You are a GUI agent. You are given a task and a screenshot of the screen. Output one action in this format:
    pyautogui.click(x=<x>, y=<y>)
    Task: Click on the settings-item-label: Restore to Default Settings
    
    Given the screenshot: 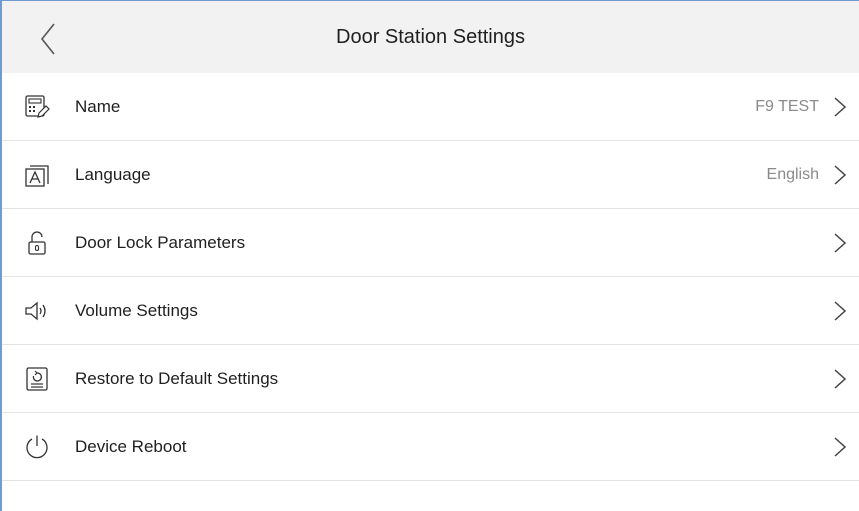 What is the action you would take?
    pyautogui.click(x=177, y=378)
    